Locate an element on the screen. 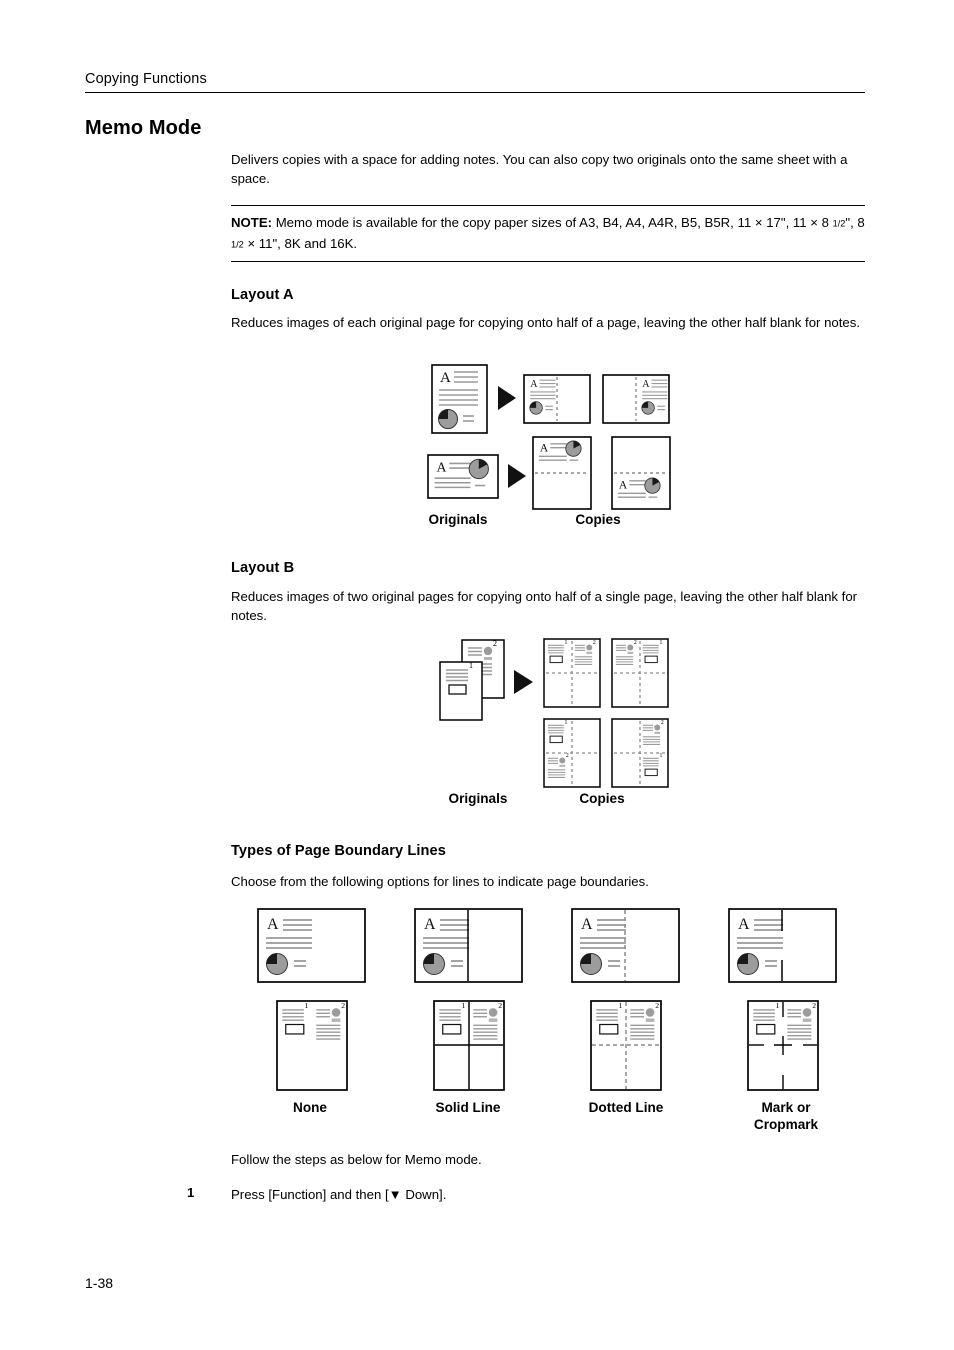  layout-a-heading-block: Layout A is located at coordinates (548, 295).